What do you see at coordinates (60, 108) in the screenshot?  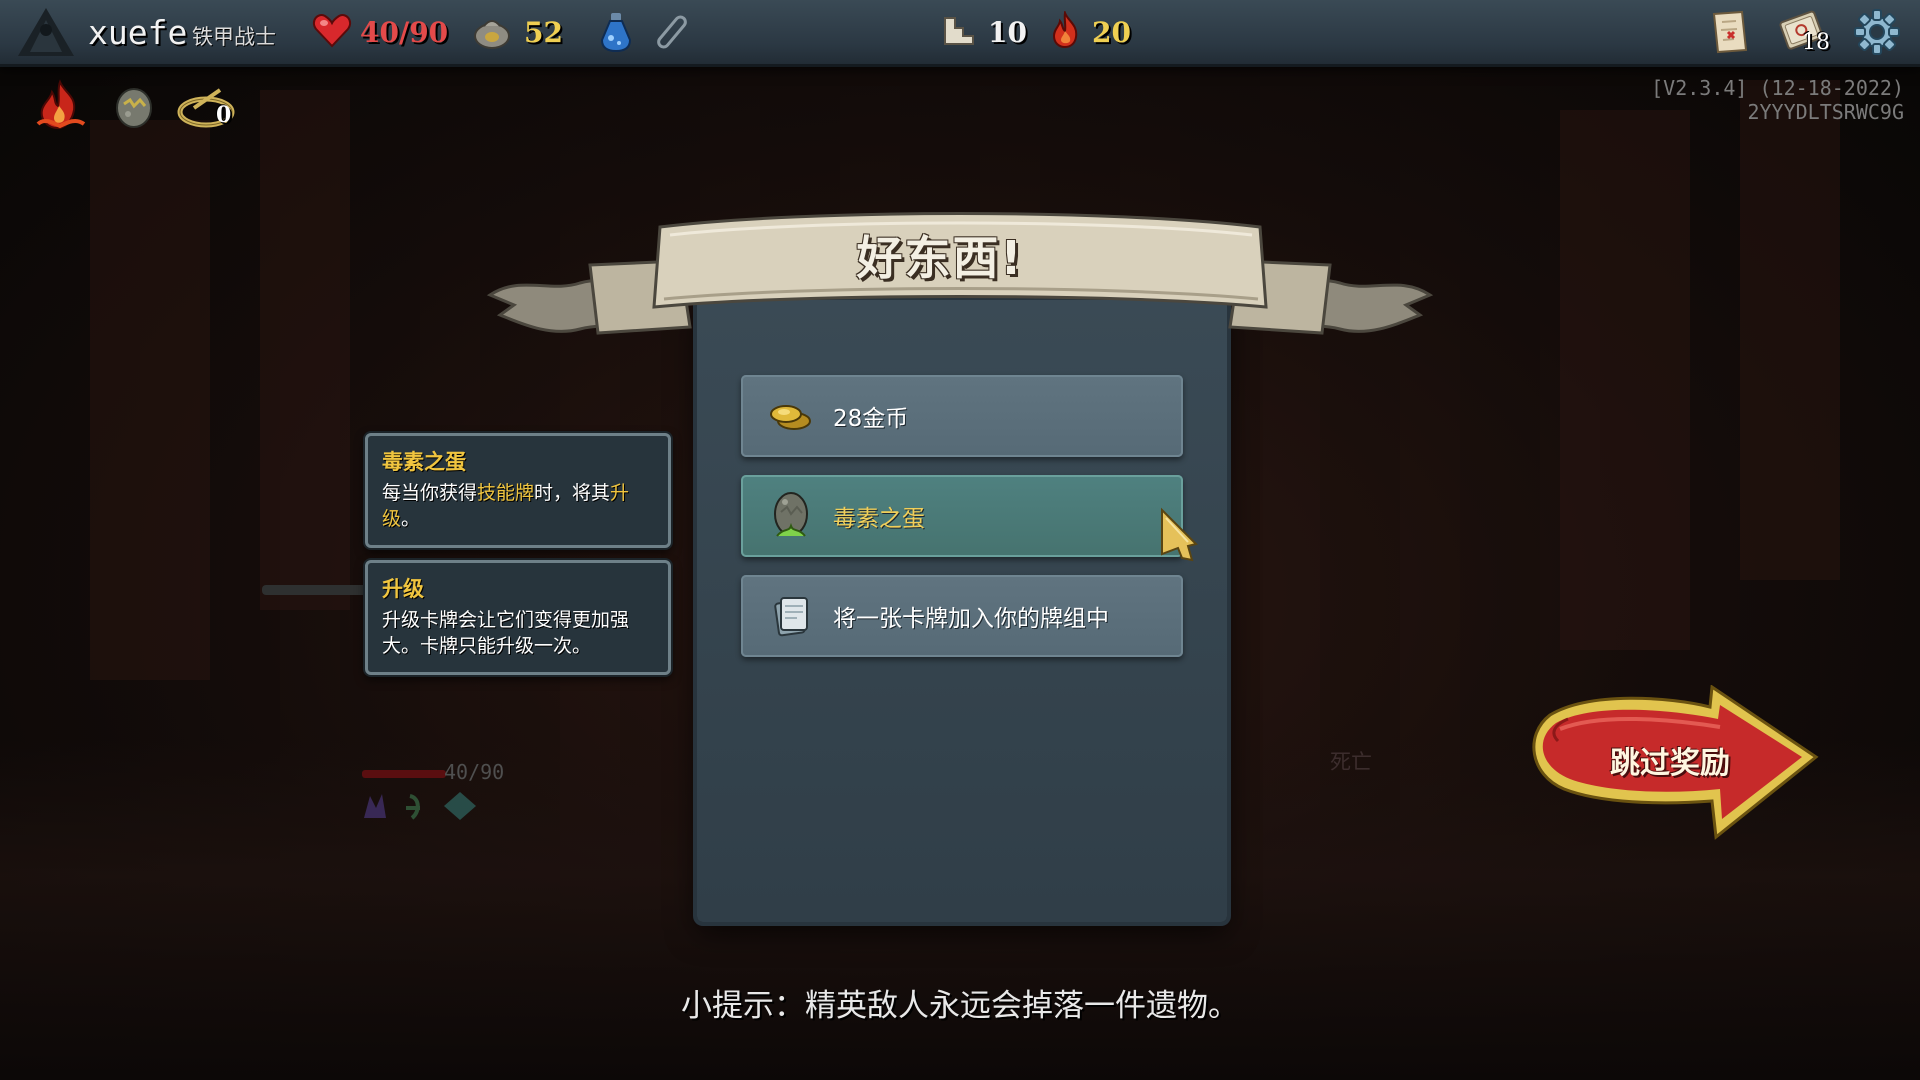 I see `burning-blood-icon` at bounding box center [60, 108].